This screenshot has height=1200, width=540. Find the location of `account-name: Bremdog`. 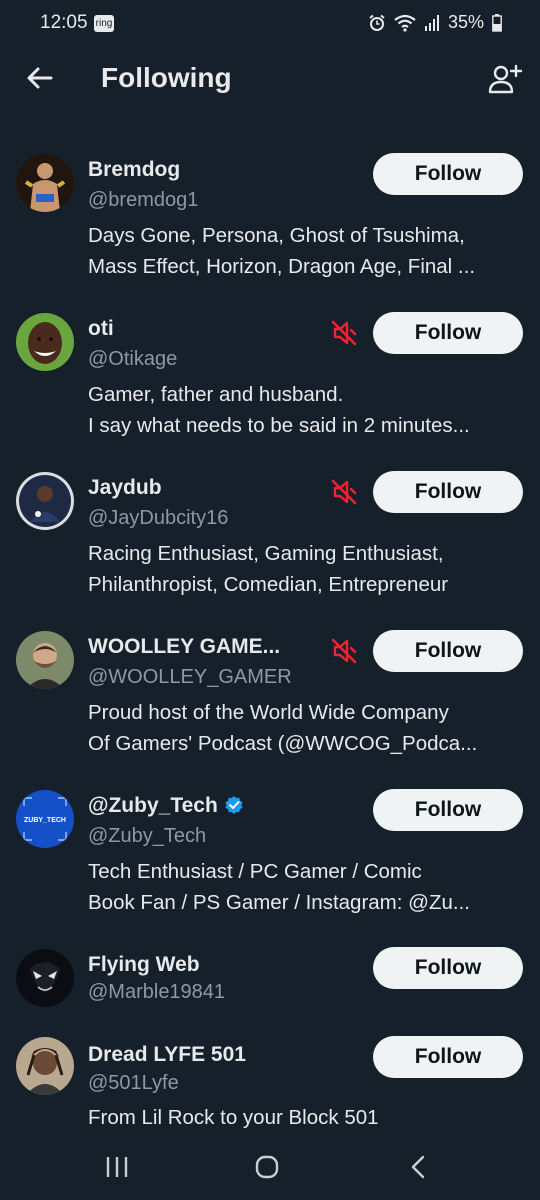

account-name: Bremdog is located at coordinates (134, 170).